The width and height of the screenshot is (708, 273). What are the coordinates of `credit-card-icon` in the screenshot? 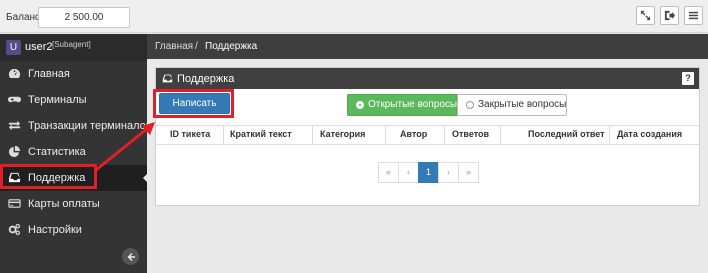 It's located at (14, 203).